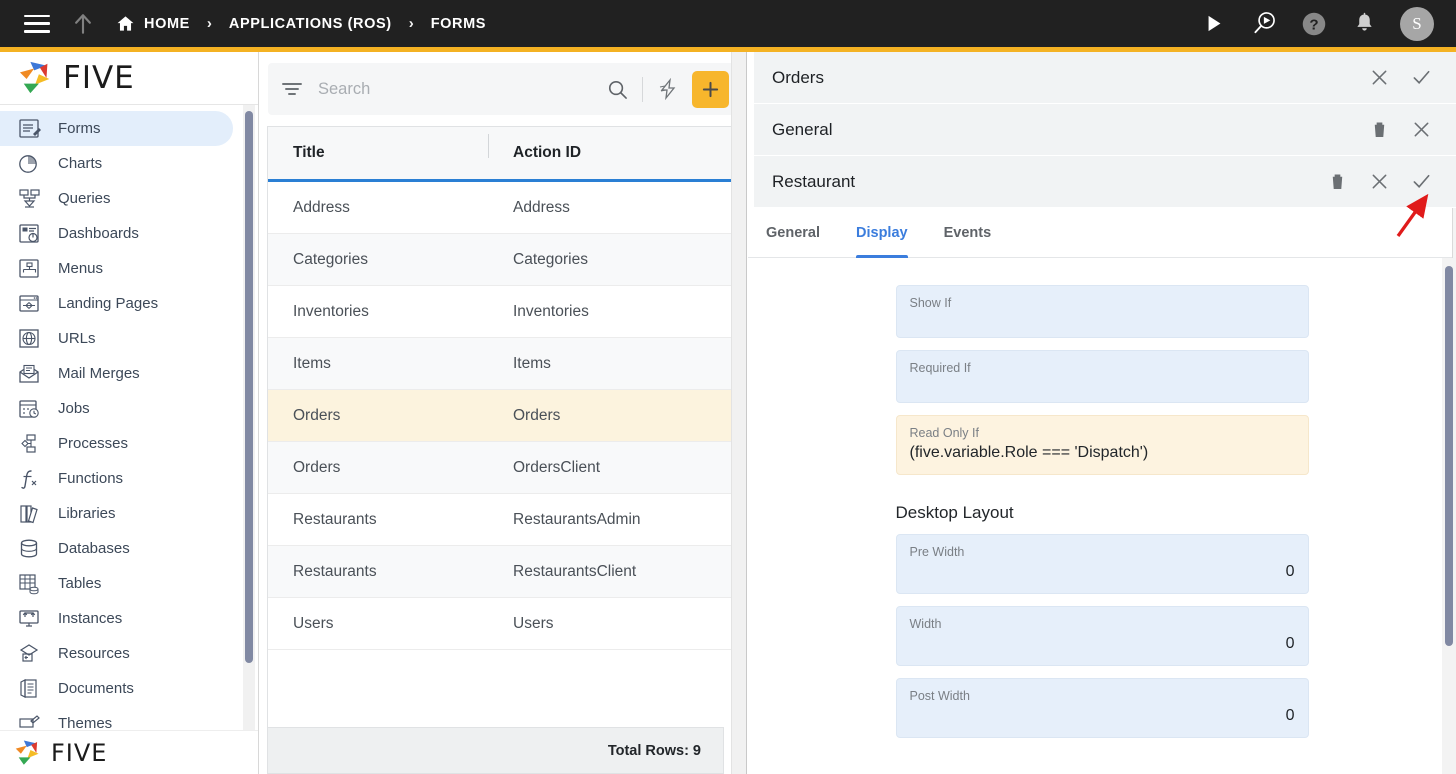  What do you see at coordinates (1264, 24) in the screenshot?
I see `search-run-icon` at bounding box center [1264, 24].